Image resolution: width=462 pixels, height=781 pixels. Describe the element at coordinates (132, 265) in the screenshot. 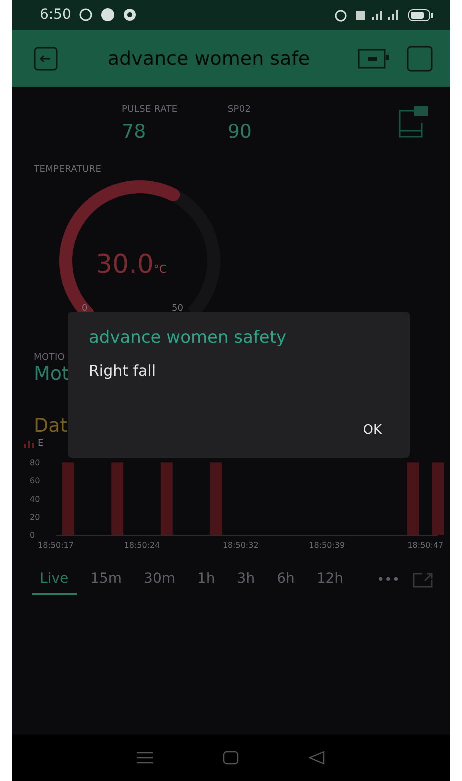

I see `temperature-value: 30.0°C` at that location.